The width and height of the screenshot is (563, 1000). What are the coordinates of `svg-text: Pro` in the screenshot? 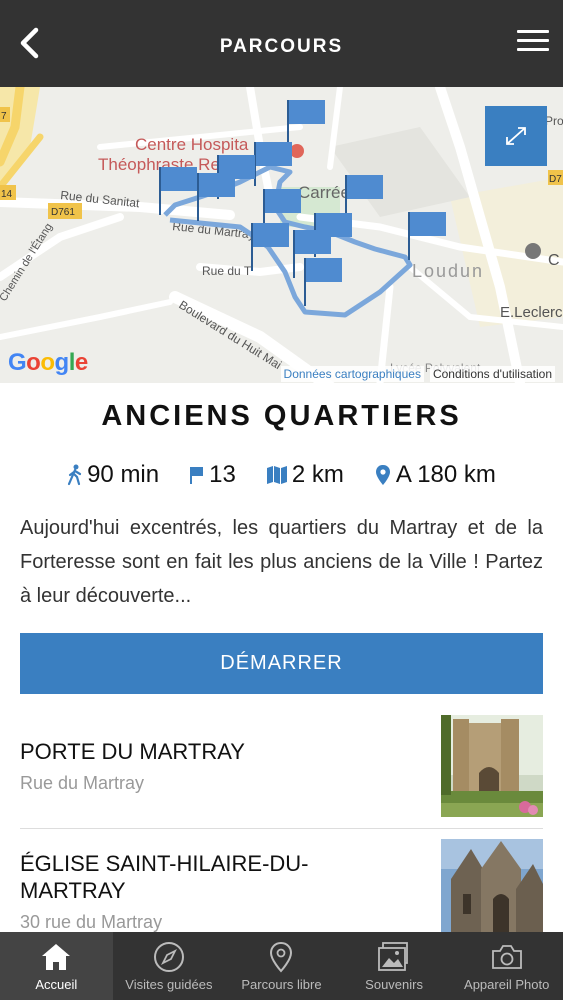 It's located at (554, 121).